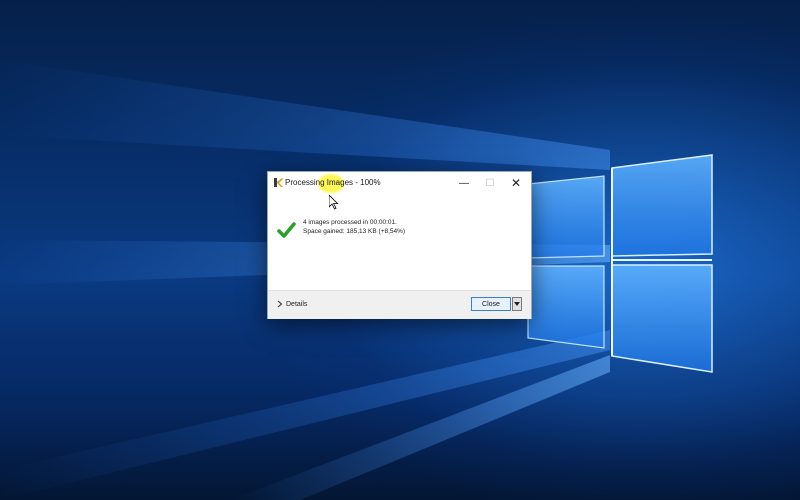  I want to click on app-icon, so click(278, 182).